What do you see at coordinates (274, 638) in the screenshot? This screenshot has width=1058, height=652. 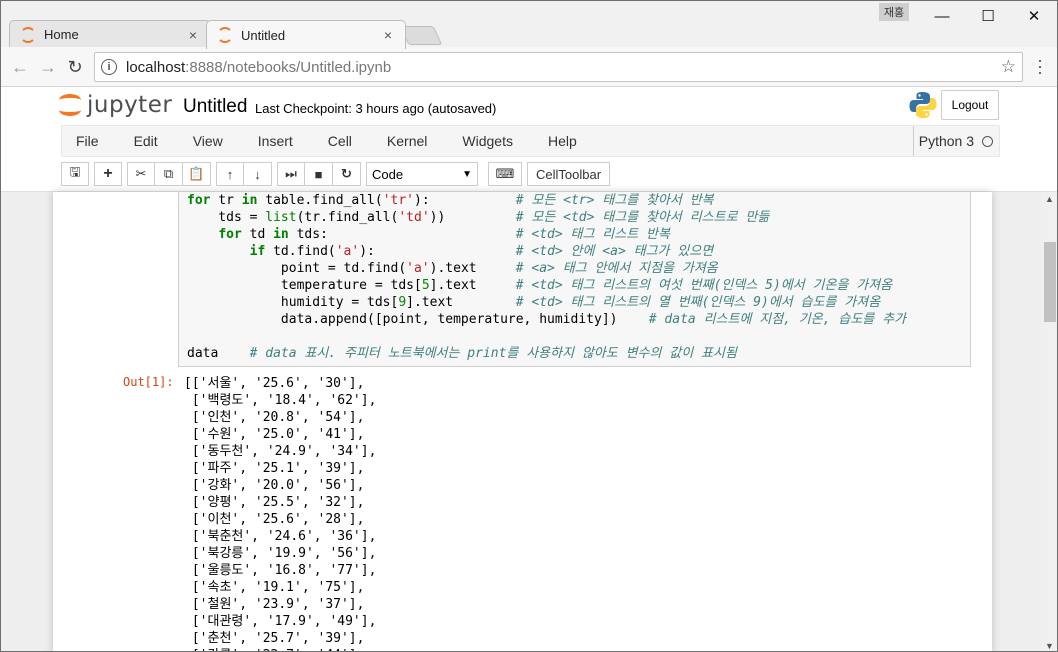 I see `output-line: ['춘천', '25.7', '39'],` at bounding box center [274, 638].